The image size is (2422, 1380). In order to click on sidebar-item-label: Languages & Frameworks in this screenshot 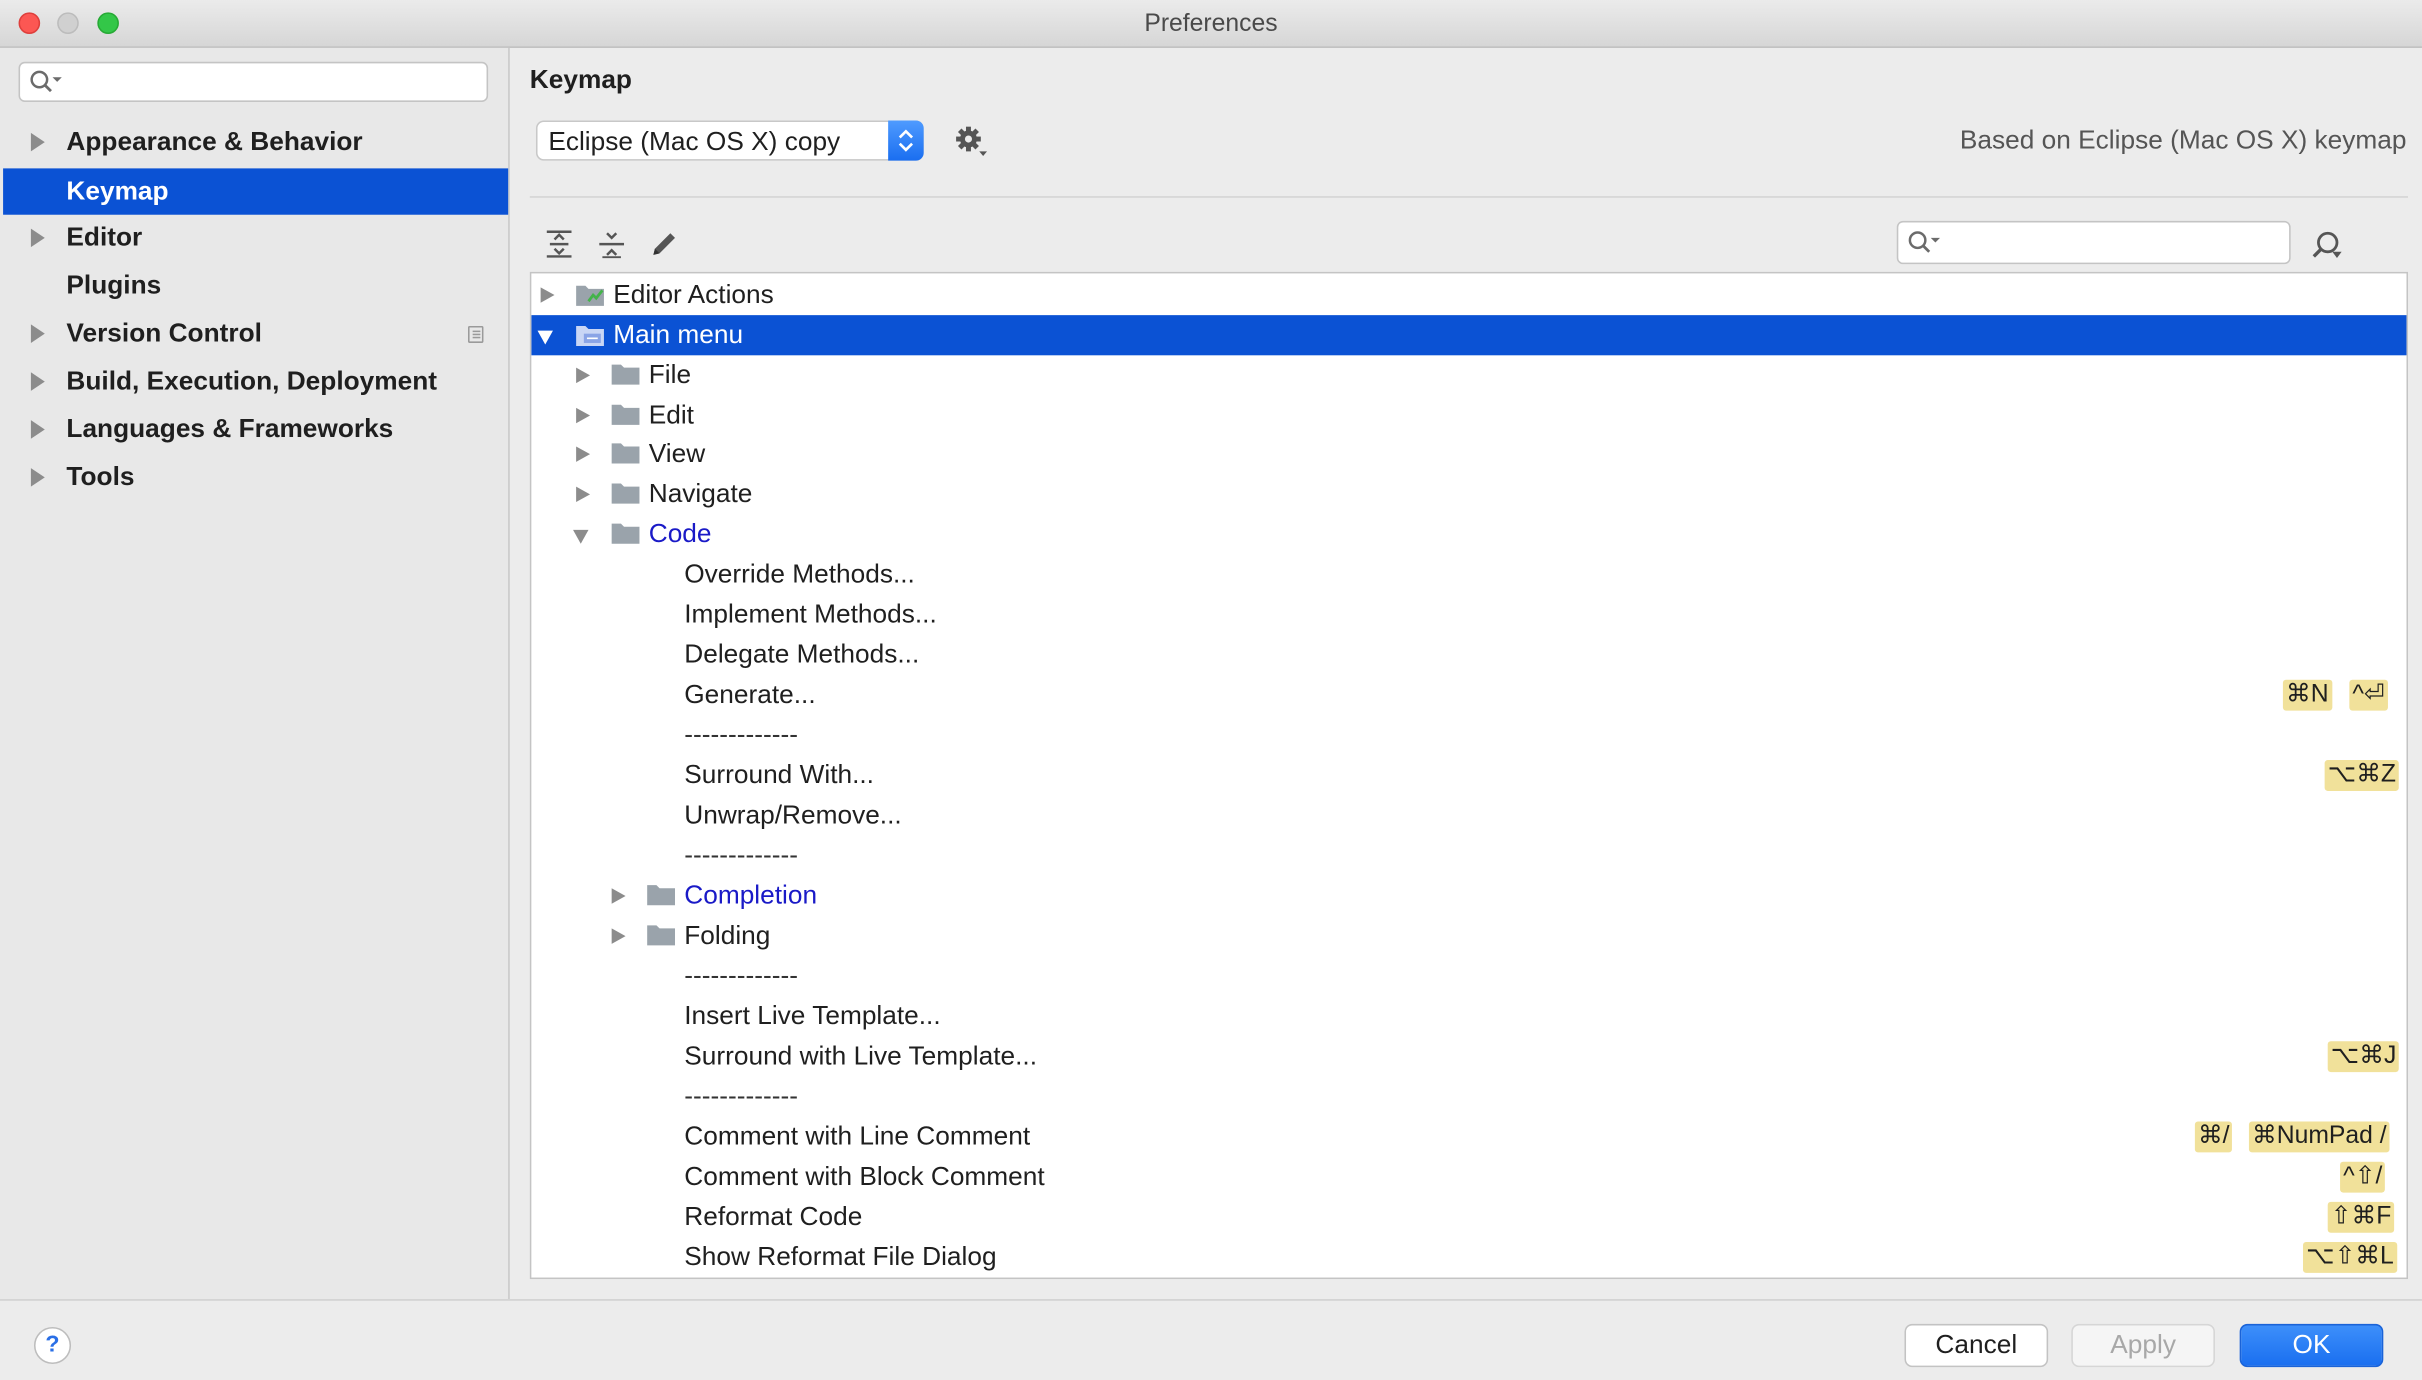, I will do `click(230, 429)`.